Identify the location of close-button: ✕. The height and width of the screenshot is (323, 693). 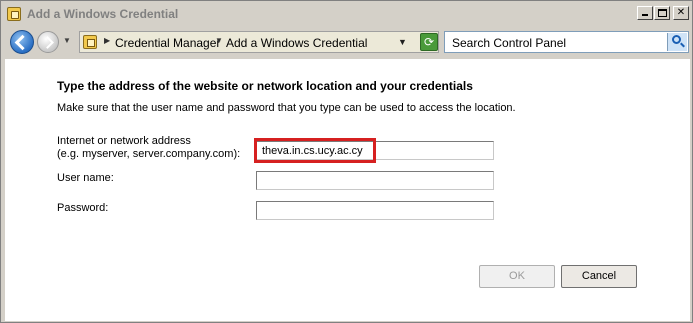
(681, 13).